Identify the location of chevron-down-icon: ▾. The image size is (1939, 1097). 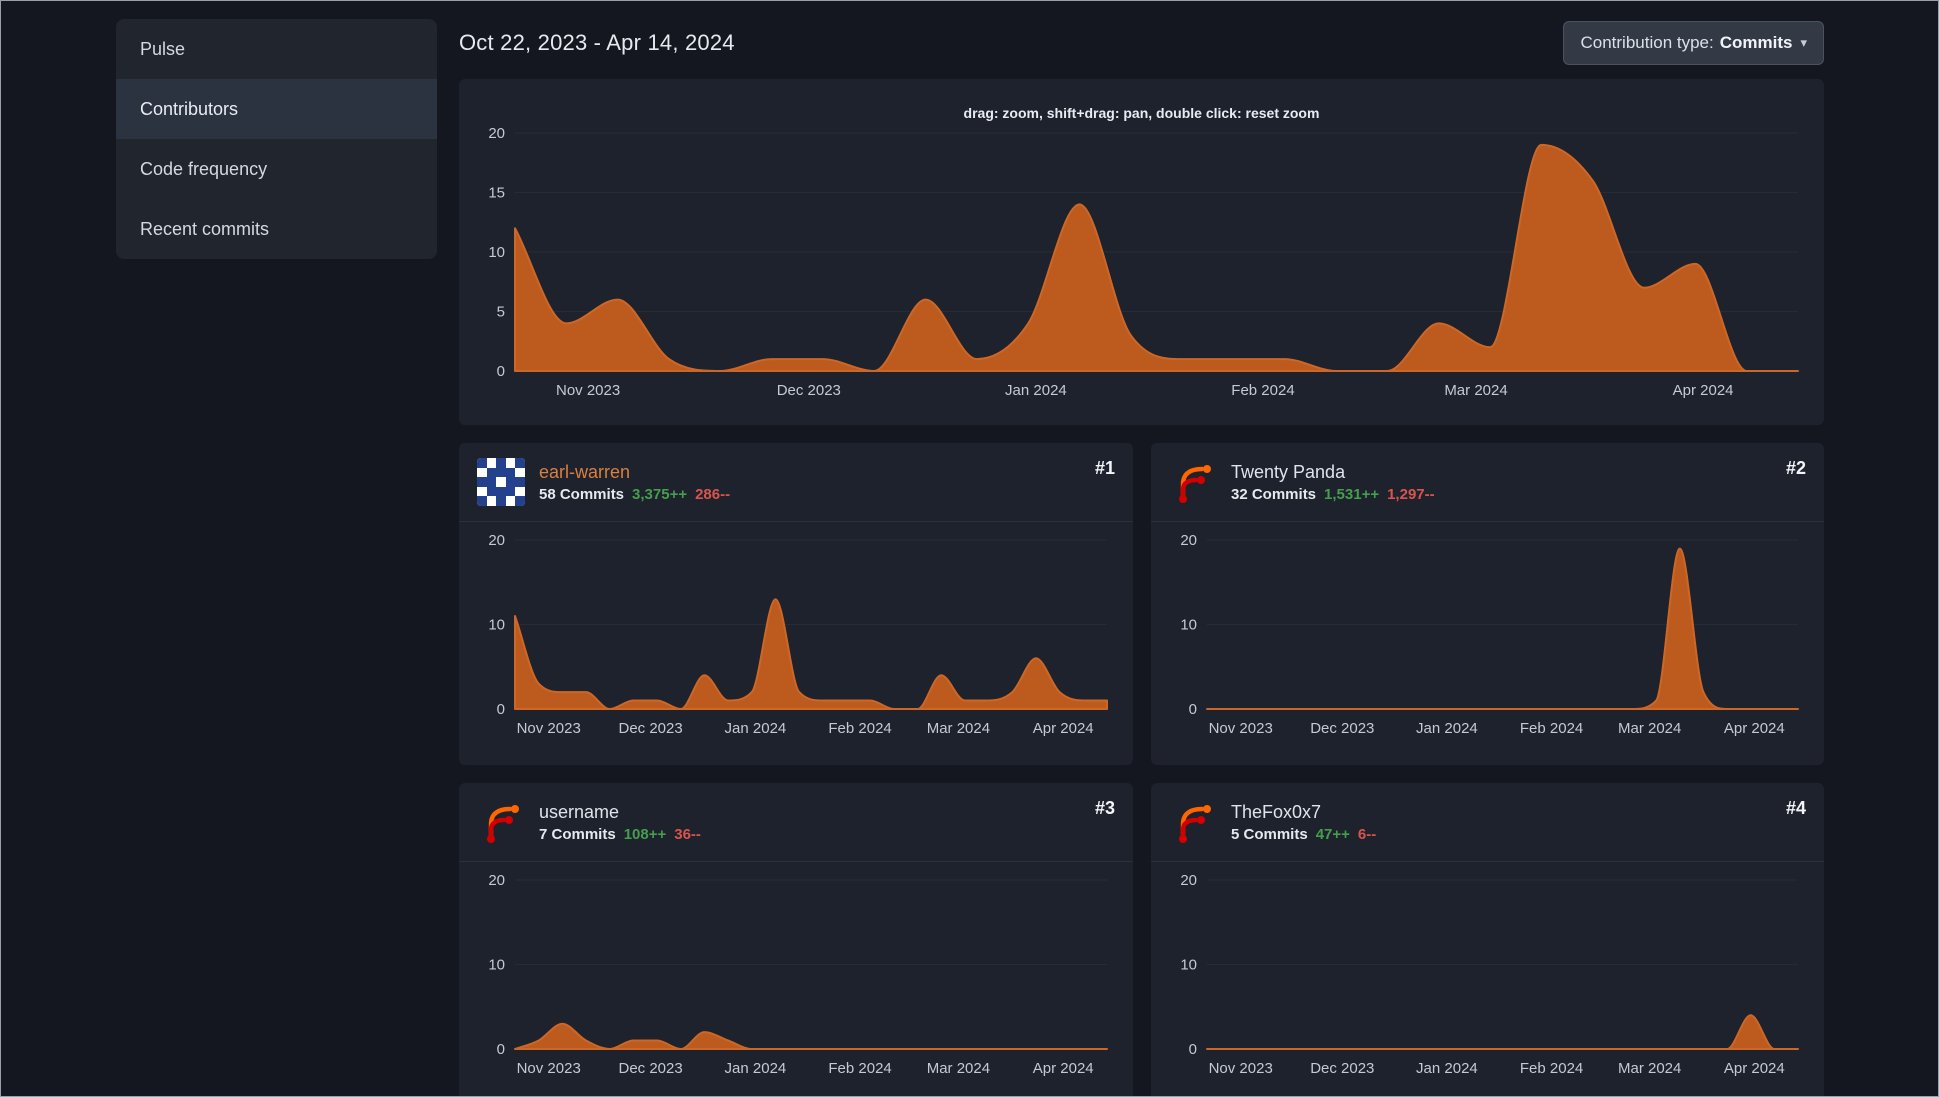
(1803, 42).